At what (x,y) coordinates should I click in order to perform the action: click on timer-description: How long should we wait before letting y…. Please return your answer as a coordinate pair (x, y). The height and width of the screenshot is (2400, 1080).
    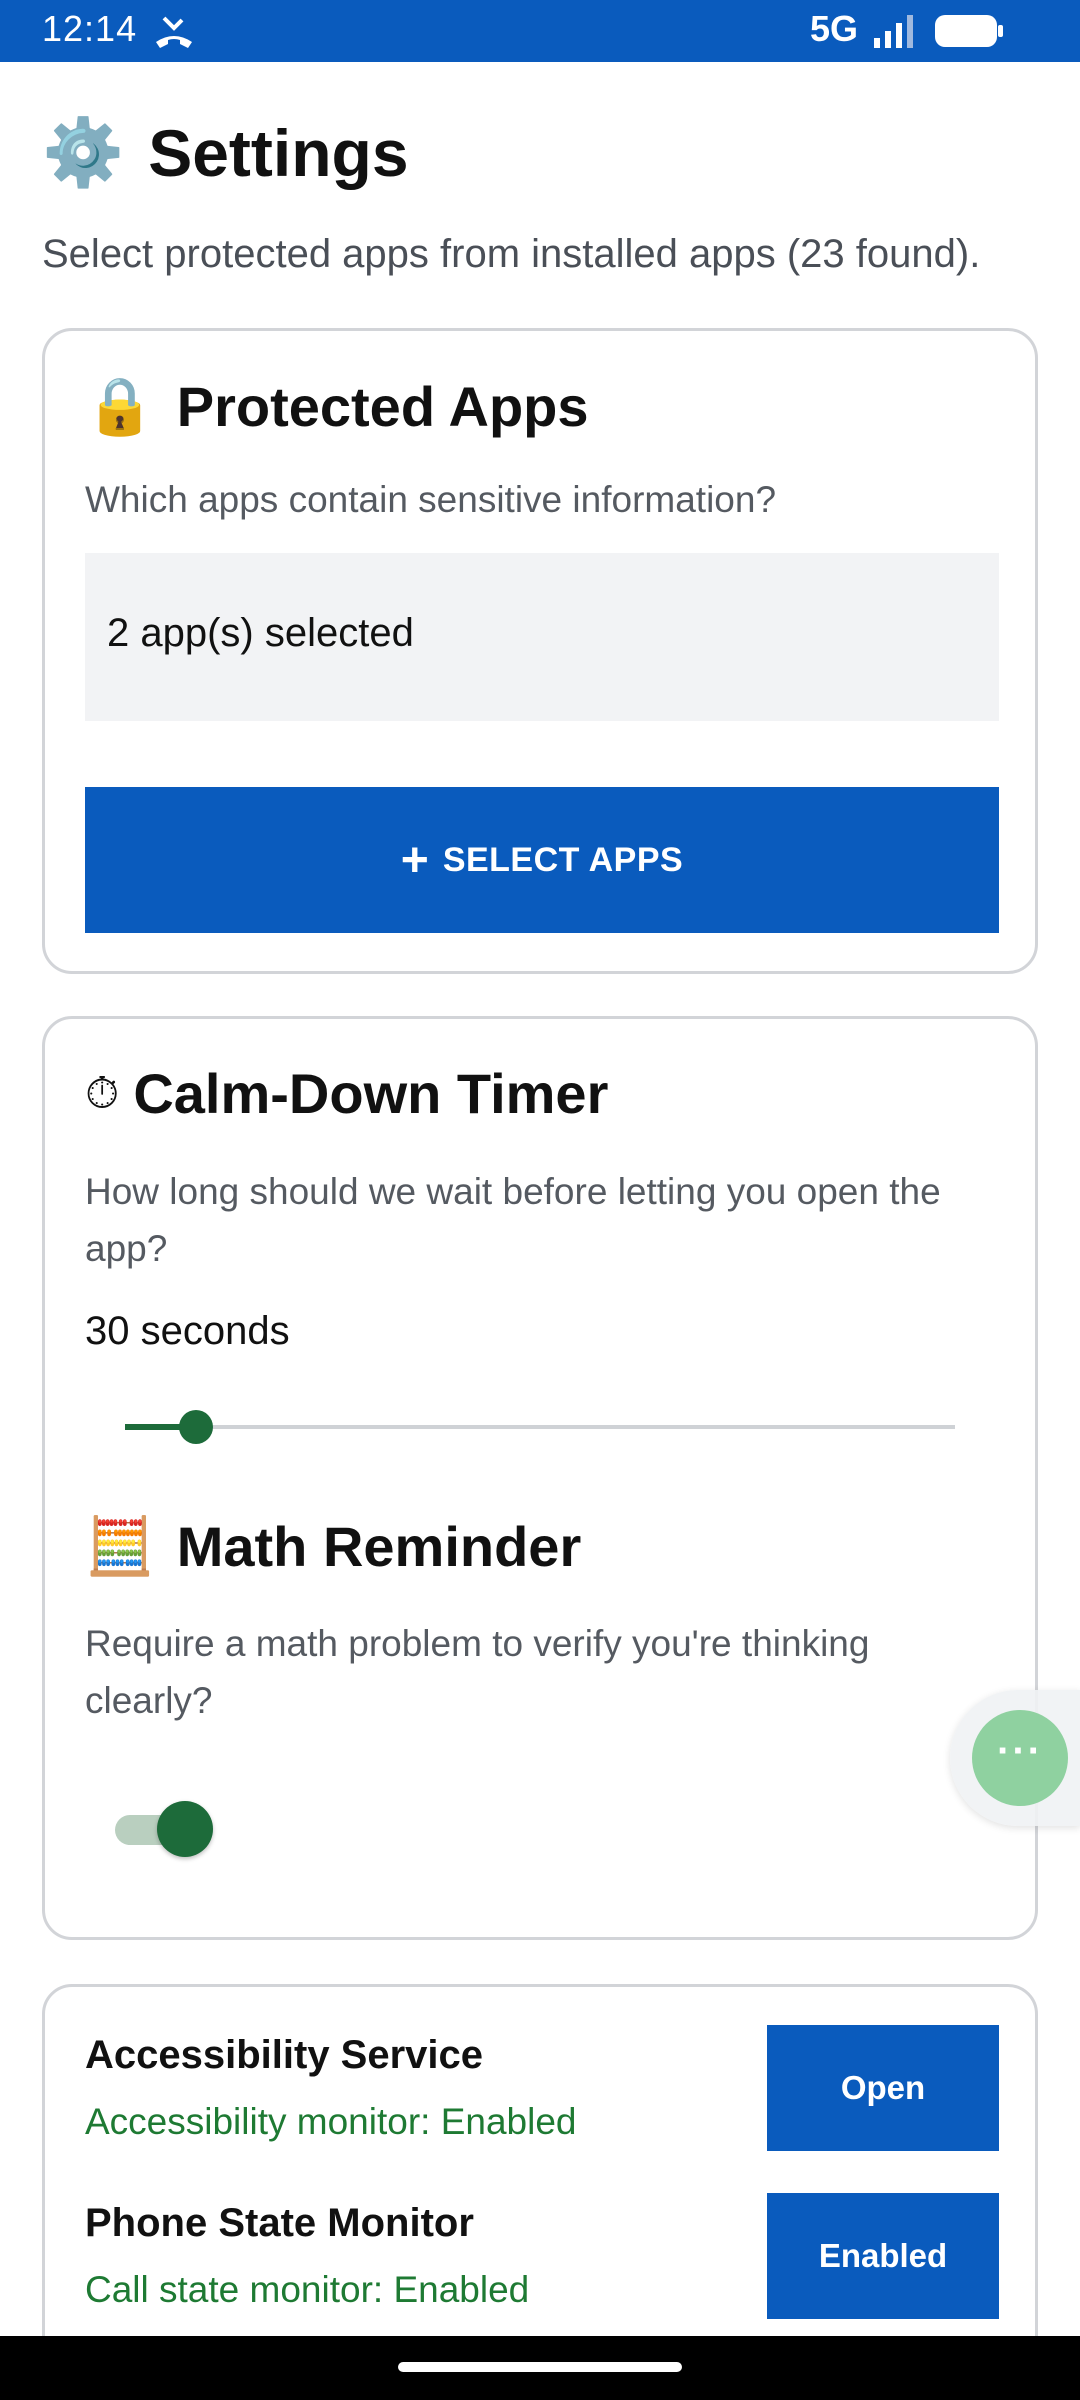
    Looking at the image, I should click on (513, 1220).